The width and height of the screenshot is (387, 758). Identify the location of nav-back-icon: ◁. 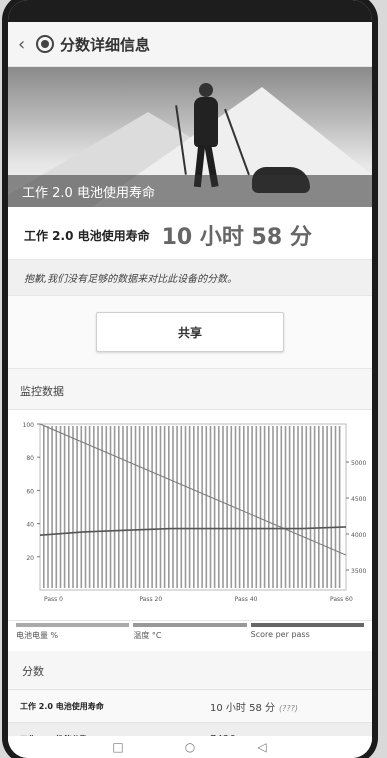
(262, 747).